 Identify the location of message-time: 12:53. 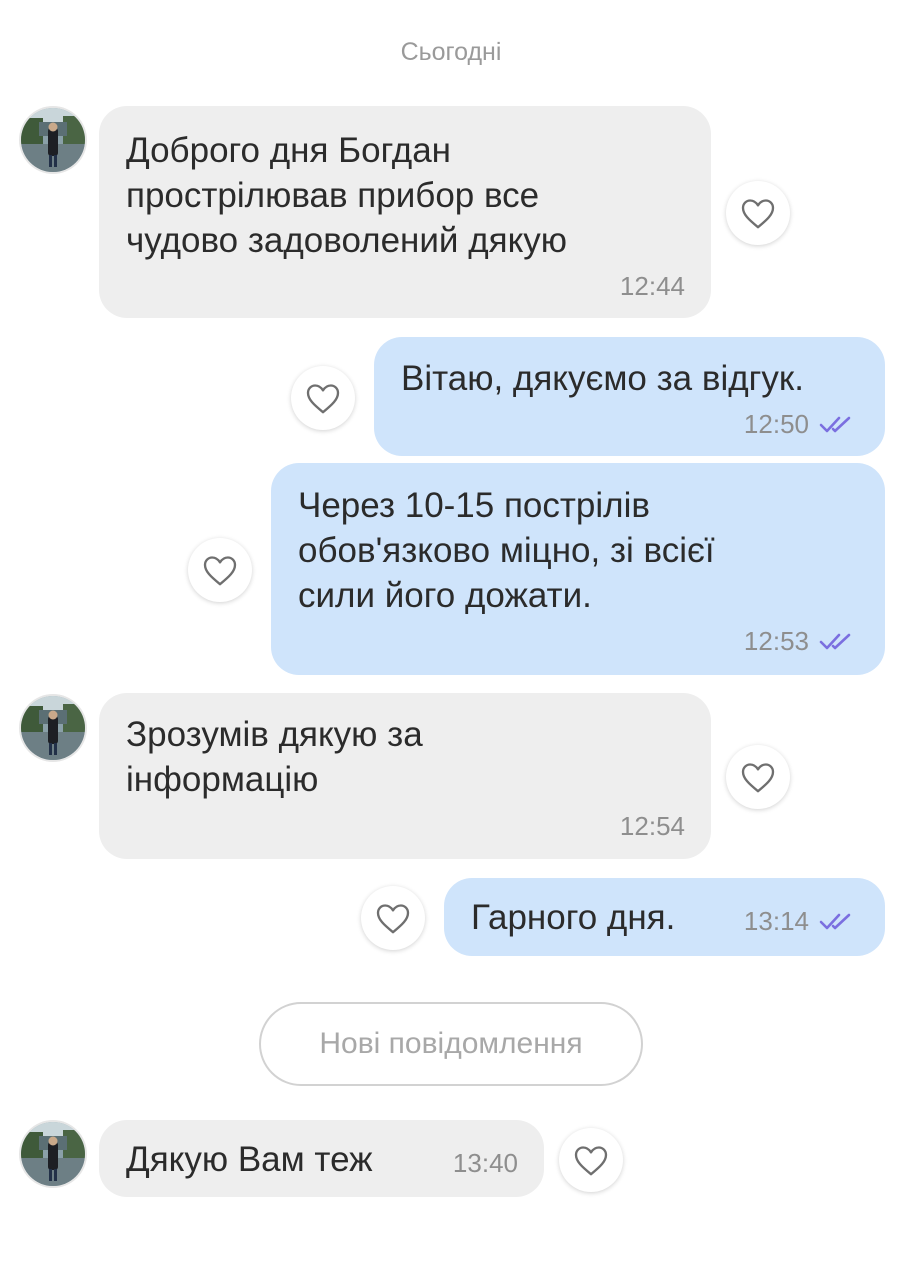
(776, 641).